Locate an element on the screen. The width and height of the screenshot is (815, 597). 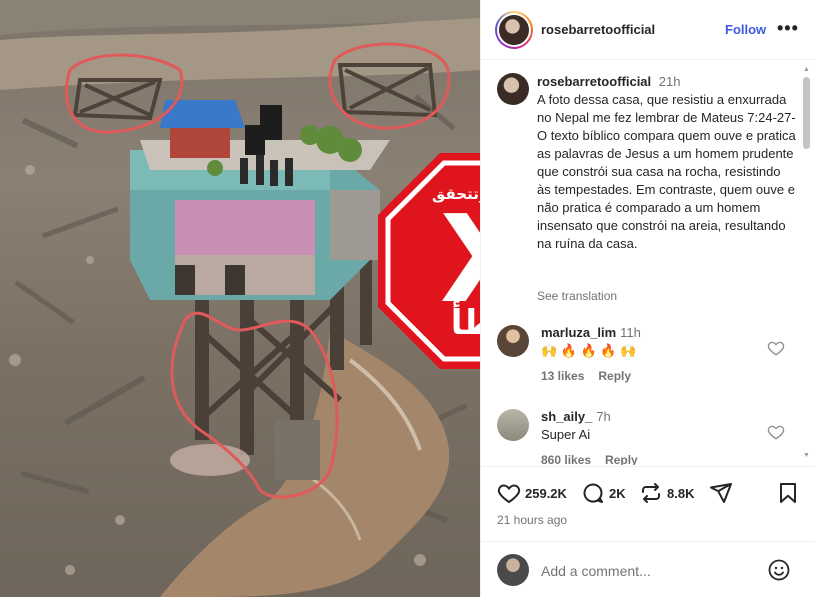
scrollbar-thumb is located at coordinates (806, 113).